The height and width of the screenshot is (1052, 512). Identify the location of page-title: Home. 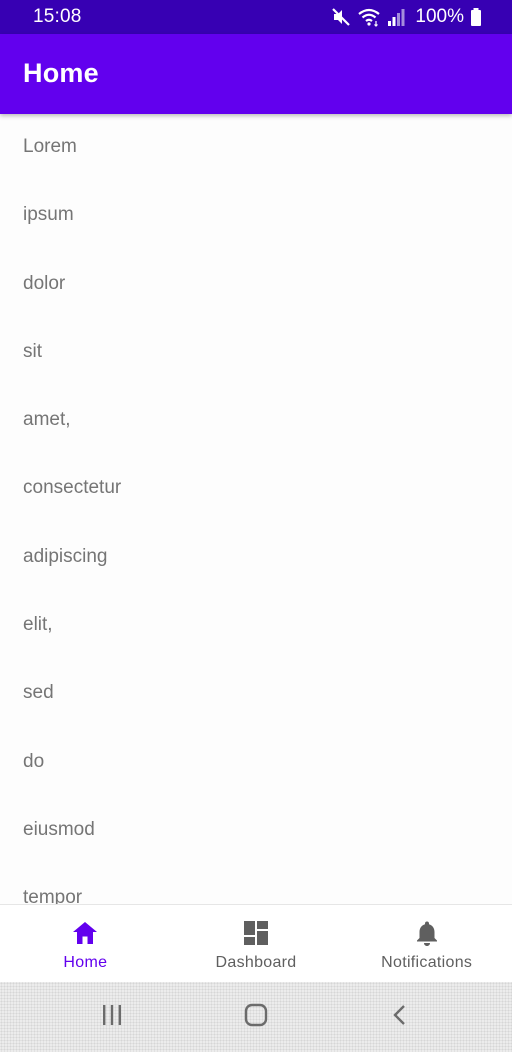
(61, 73).